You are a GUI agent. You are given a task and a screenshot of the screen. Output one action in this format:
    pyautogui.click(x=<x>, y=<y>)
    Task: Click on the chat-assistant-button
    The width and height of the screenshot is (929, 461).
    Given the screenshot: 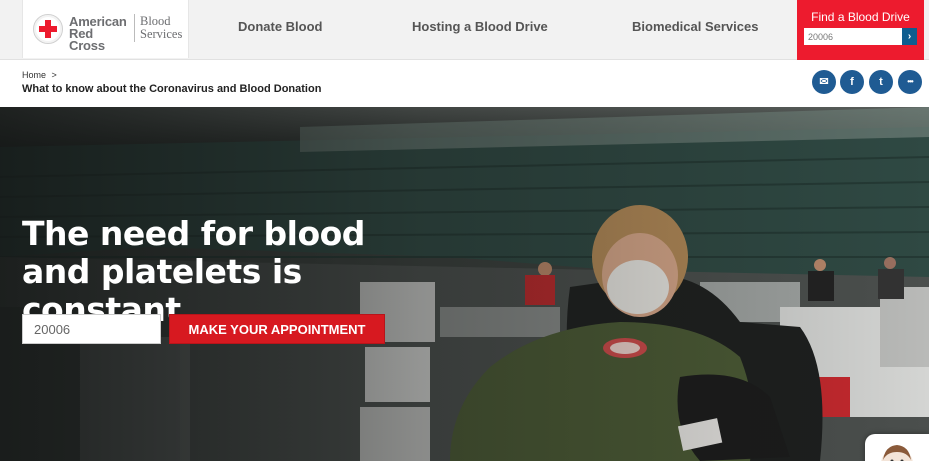 What is the action you would take?
    pyautogui.click(x=897, y=447)
    